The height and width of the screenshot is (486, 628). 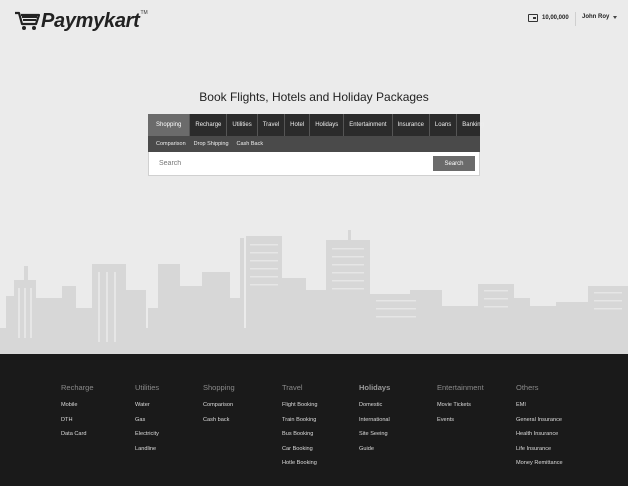 I want to click on top-header: Paymykart TM 10,00,000 John Roy, so click(x=314, y=20).